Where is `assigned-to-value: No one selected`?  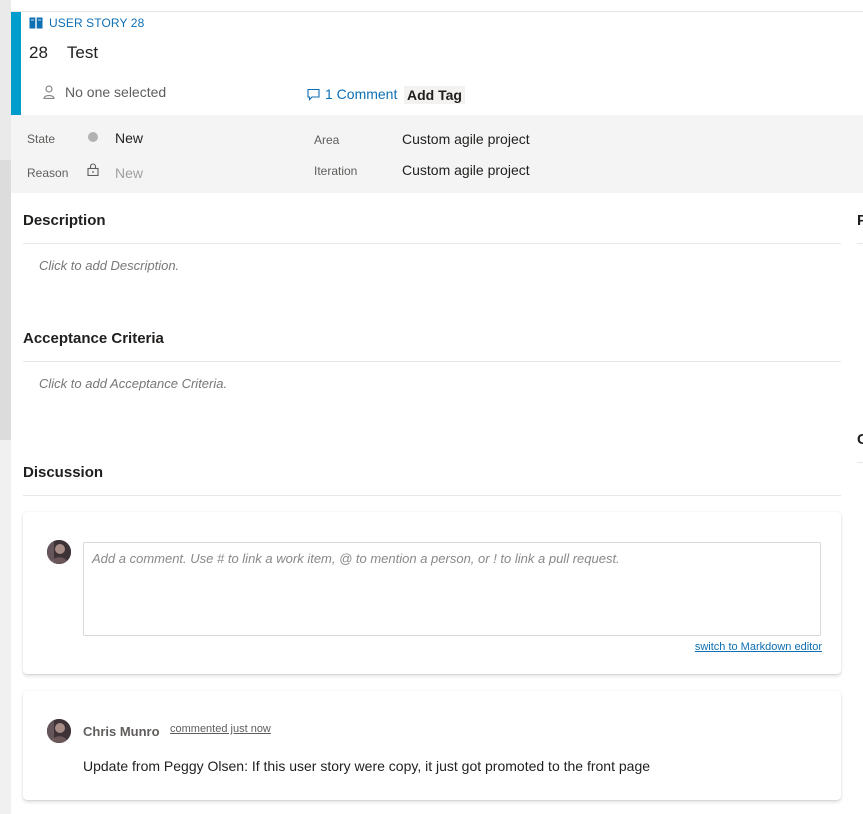 assigned-to-value: No one selected is located at coordinates (116, 92).